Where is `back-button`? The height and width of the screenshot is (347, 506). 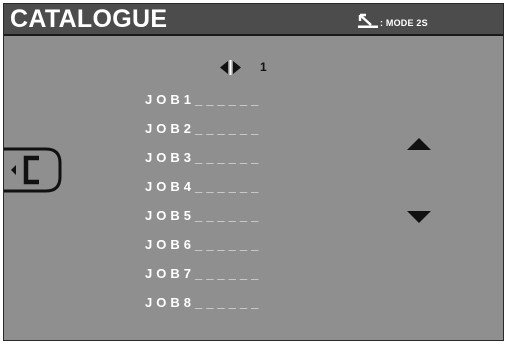
back-button is located at coordinates (34, 170).